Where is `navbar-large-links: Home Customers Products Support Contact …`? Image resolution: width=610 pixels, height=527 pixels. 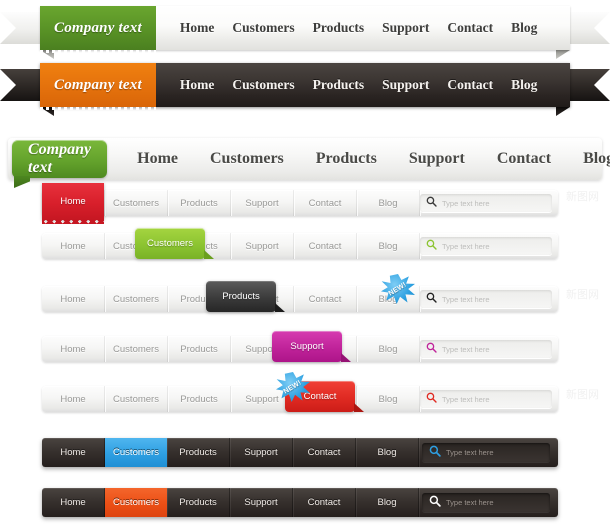
navbar-large-links: Home Customers Products Support Contact … is located at coordinates (373, 159).